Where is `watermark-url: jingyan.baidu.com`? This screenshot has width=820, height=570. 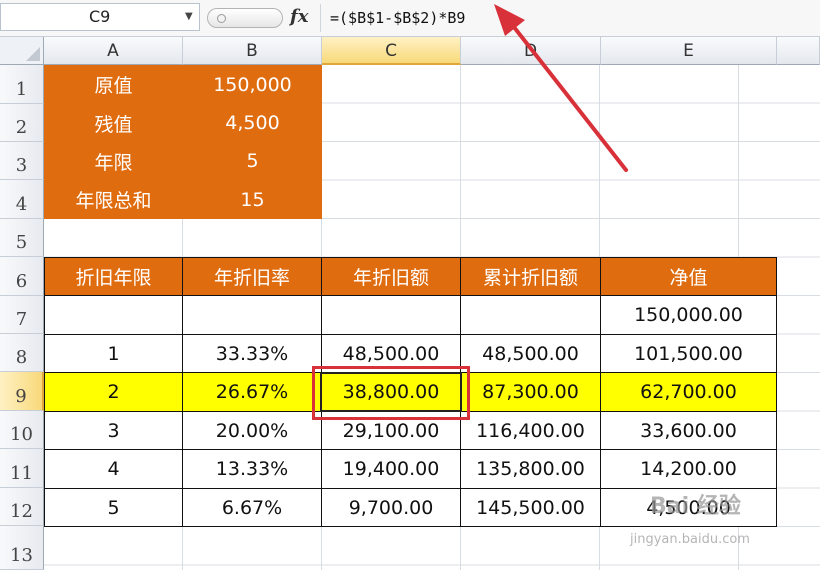
watermark-url: jingyan.baidu.com is located at coordinates (690, 539).